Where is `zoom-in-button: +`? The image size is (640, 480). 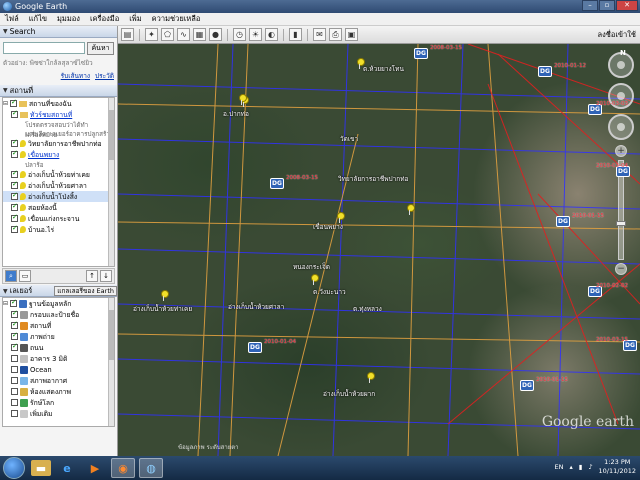
zoom-in-button: + is located at coordinates (621, 151).